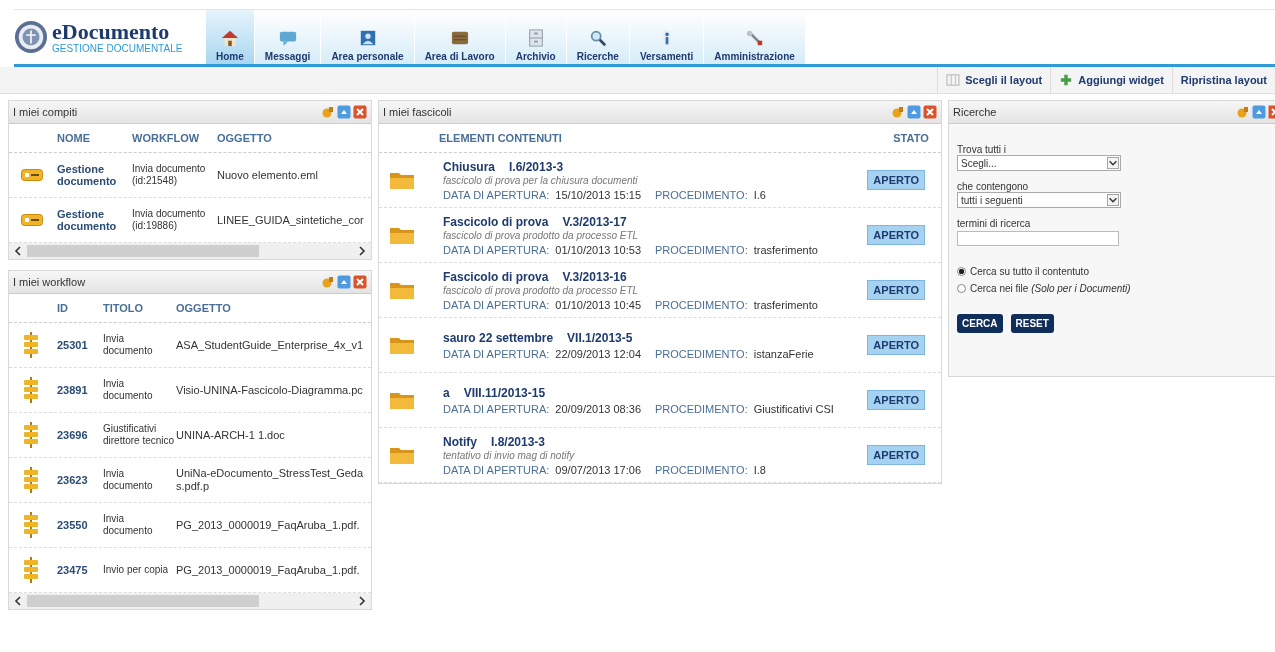 The width and height of the screenshot is (1275, 652). What do you see at coordinates (598, 353) in the screenshot?
I see `opening-date: 22/09/2013 12:04` at bounding box center [598, 353].